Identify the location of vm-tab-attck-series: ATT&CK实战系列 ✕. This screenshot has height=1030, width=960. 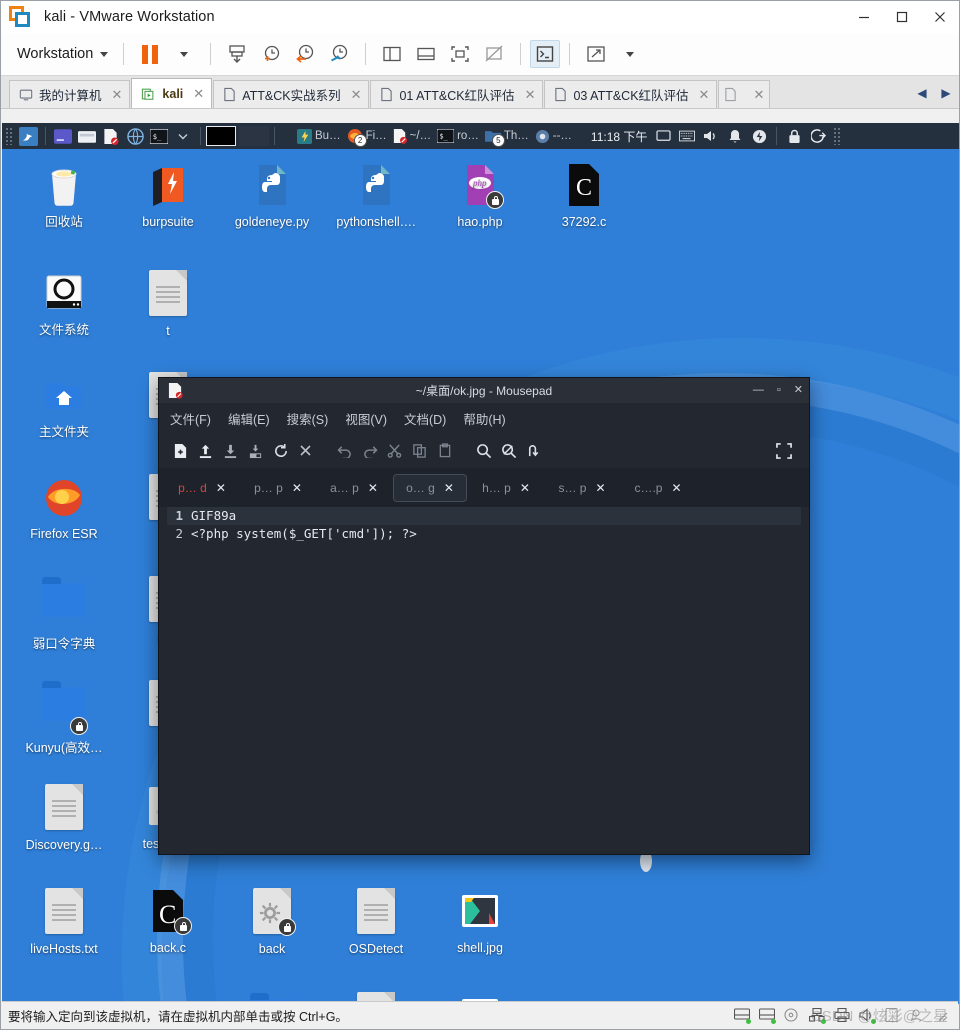
(291, 94).